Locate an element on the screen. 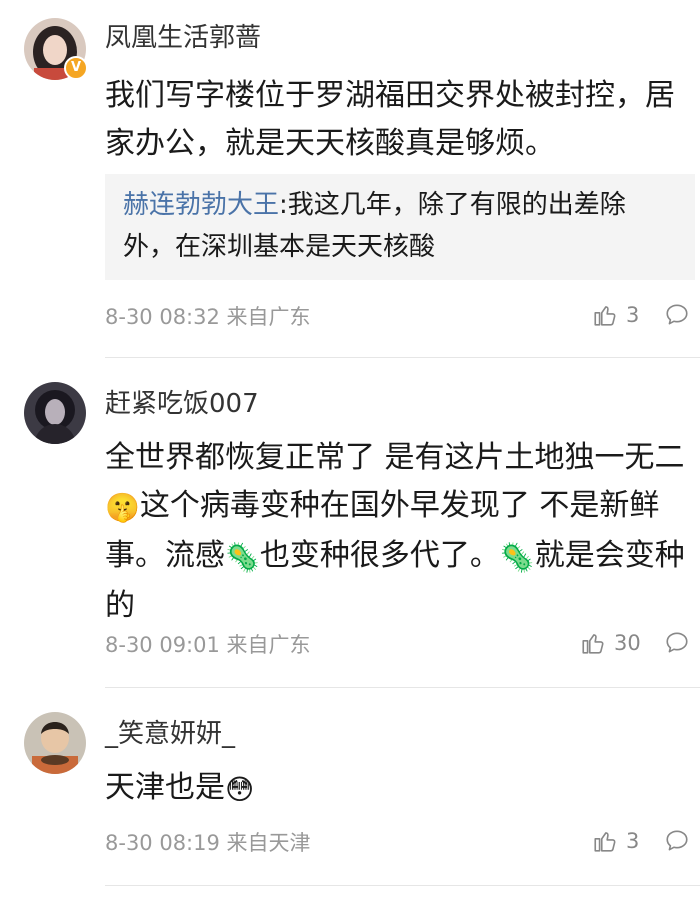 Image resolution: width=700 pixels, height=902 pixels. location: 来自天津 is located at coordinates (268, 843).